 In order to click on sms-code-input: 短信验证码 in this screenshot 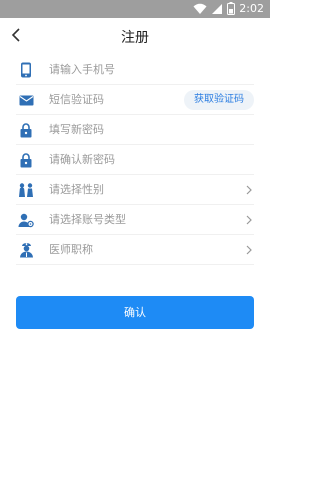, I will do `click(76, 100)`.